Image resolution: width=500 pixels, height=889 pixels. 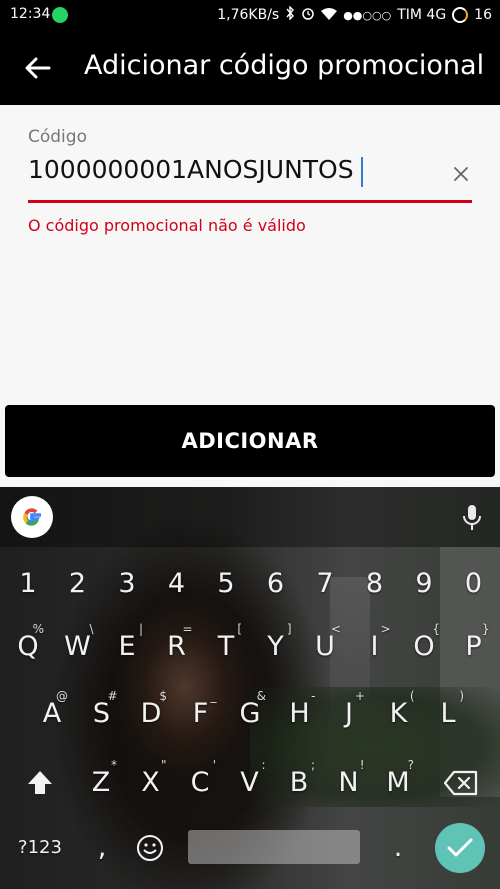 What do you see at coordinates (385, 629) in the screenshot?
I see `key-i-hint: >` at bounding box center [385, 629].